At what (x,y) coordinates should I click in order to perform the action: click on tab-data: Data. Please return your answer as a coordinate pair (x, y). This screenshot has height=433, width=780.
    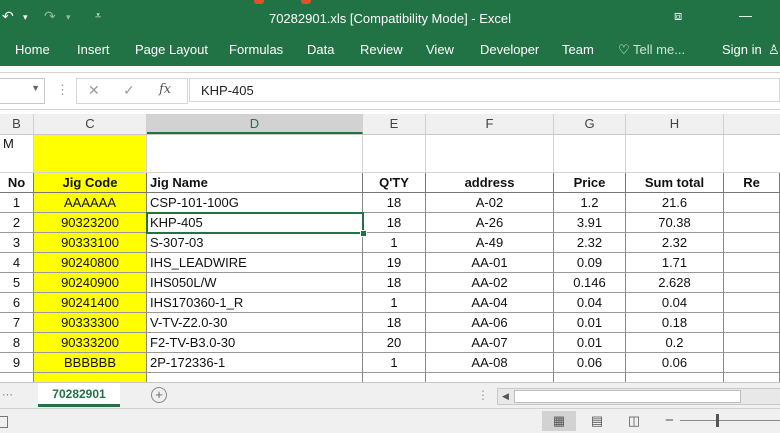
    Looking at the image, I should click on (320, 49).